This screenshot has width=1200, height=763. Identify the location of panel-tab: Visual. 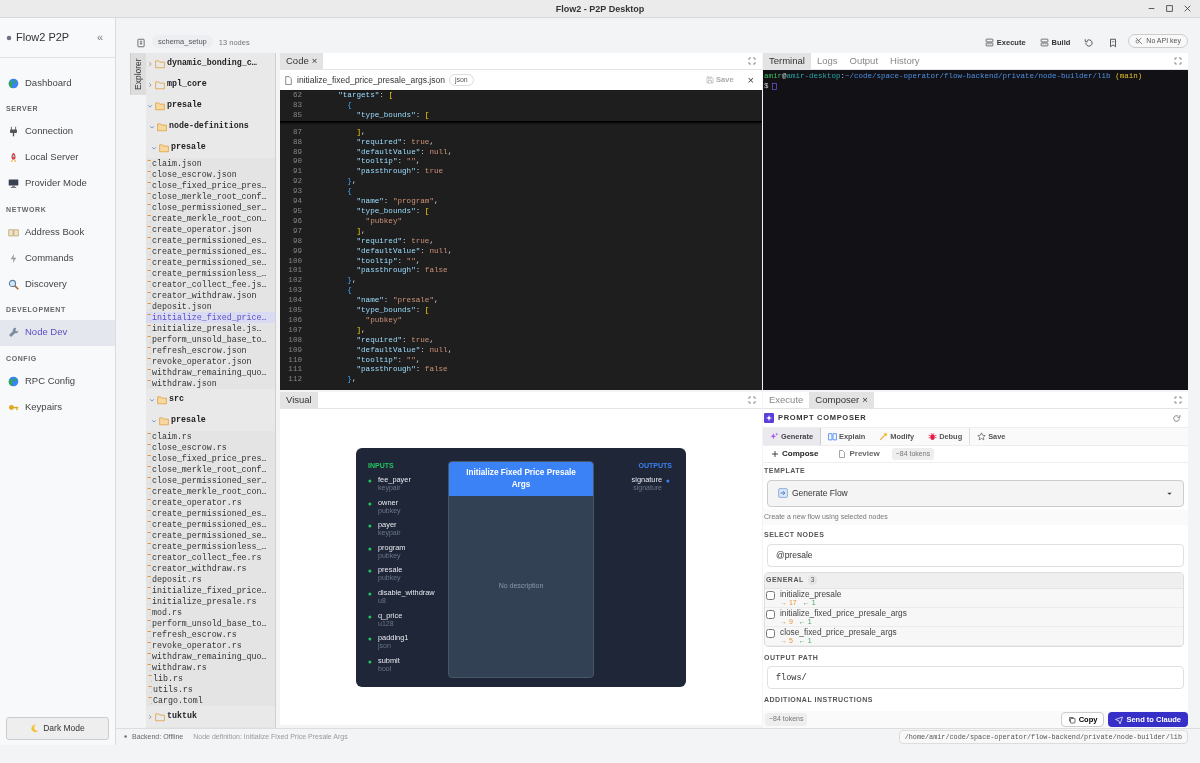
(299, 400).